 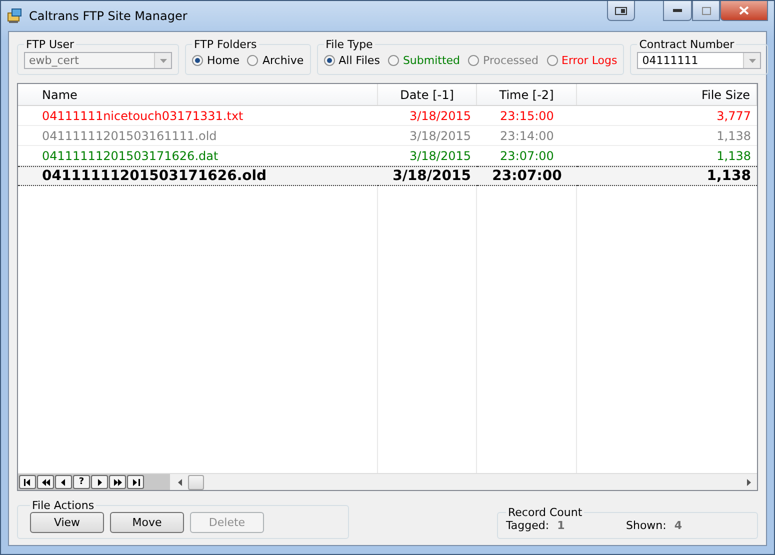 What do you see at coordinates (527, 136) in the screenshot?
I see `table-cell: 23:14:00` at bounding box center [527, 136].